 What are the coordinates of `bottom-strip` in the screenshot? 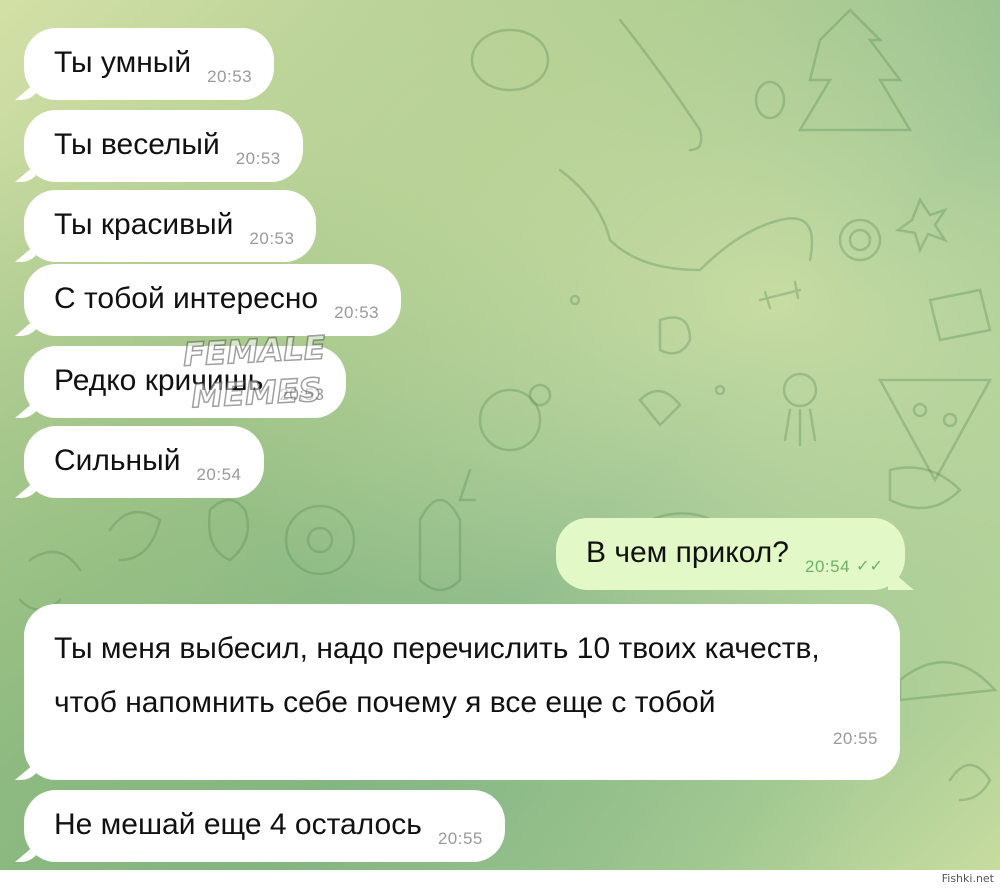 It's located at (500, 879).